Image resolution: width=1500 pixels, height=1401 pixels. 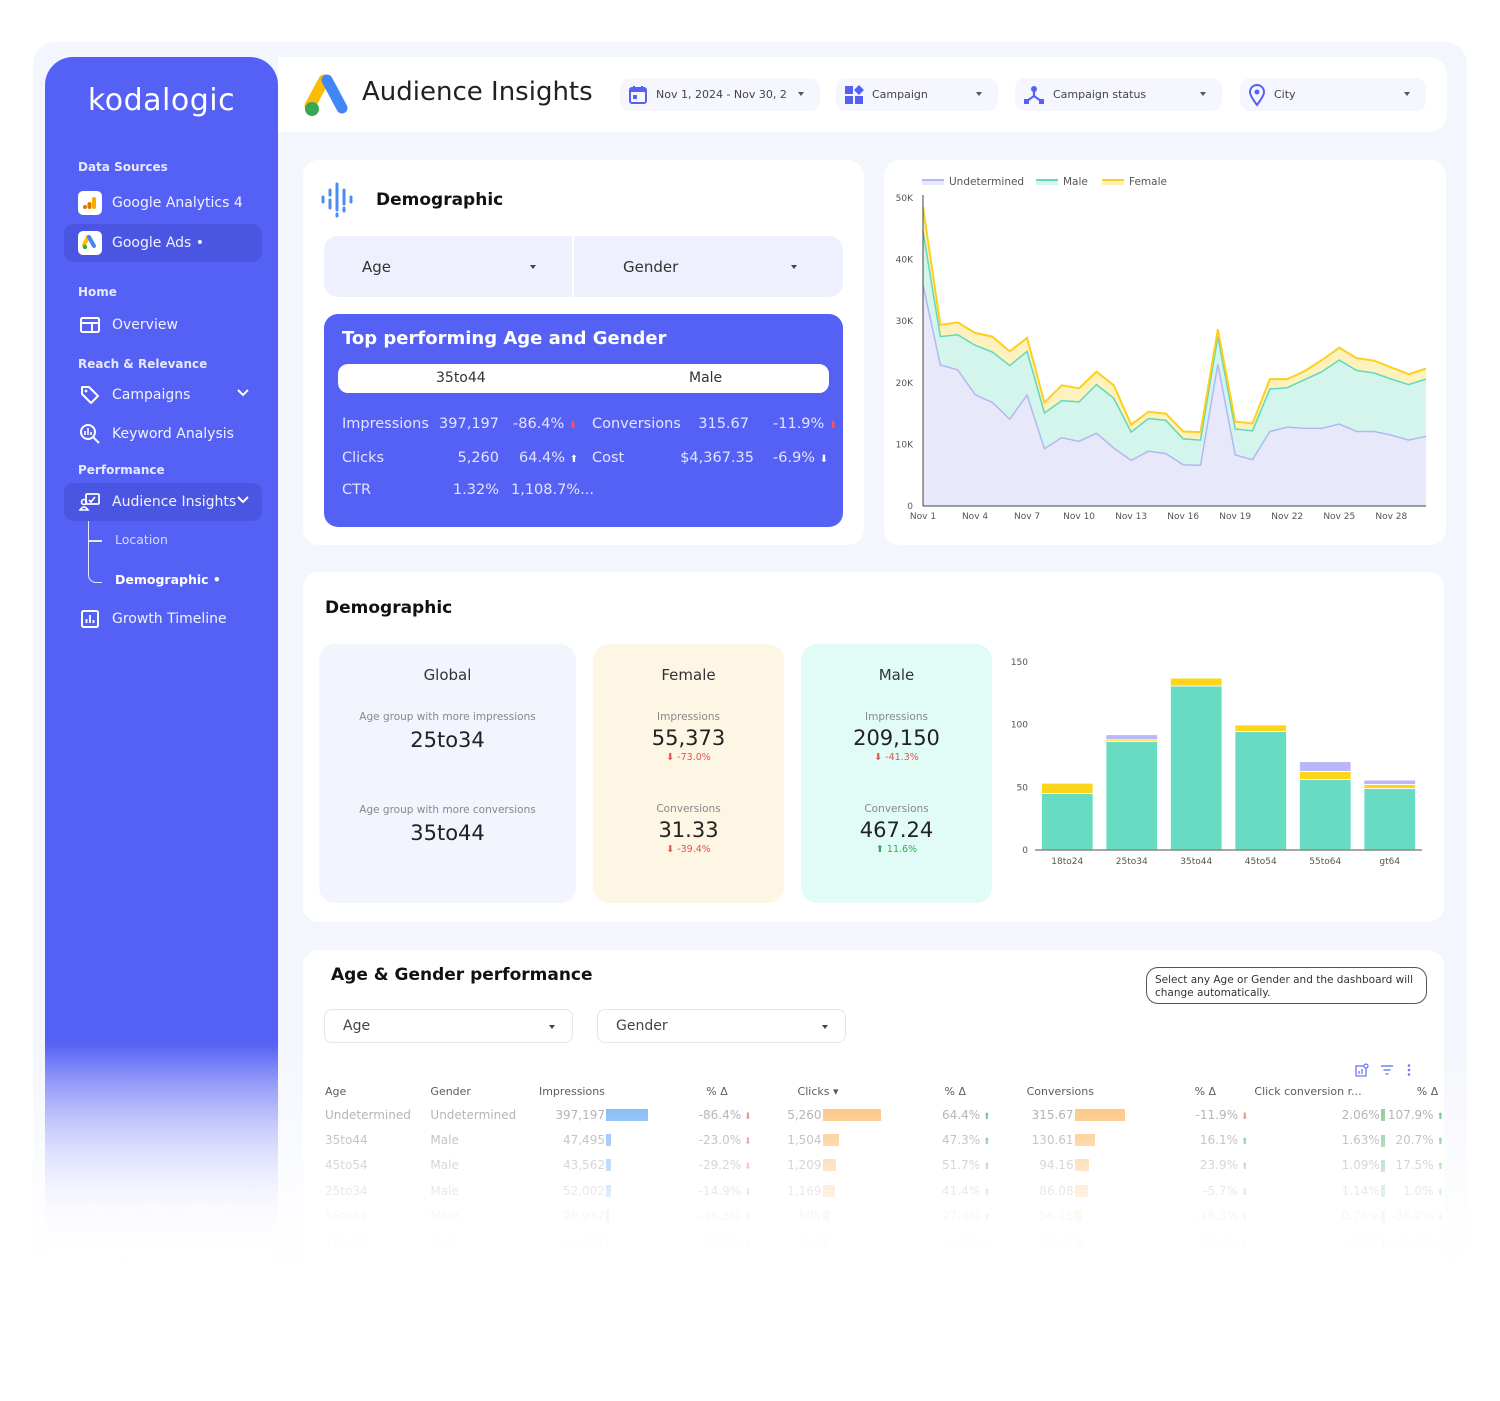 What do you see at coordinates (174, 502) in the screenshot?
I see `sidebar-item-label: Audience Insights` at bounding box center [174, 502].